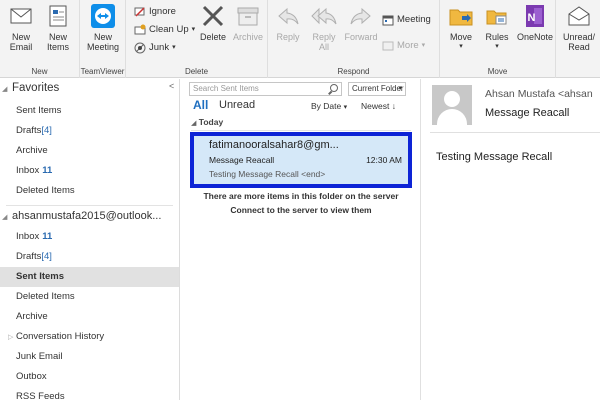  What do you see at coordinates (539, 94) in the screenshot?
I see `reading-sender: Ahsan Mustafa <ahsan` at bounding box center [539, 94].